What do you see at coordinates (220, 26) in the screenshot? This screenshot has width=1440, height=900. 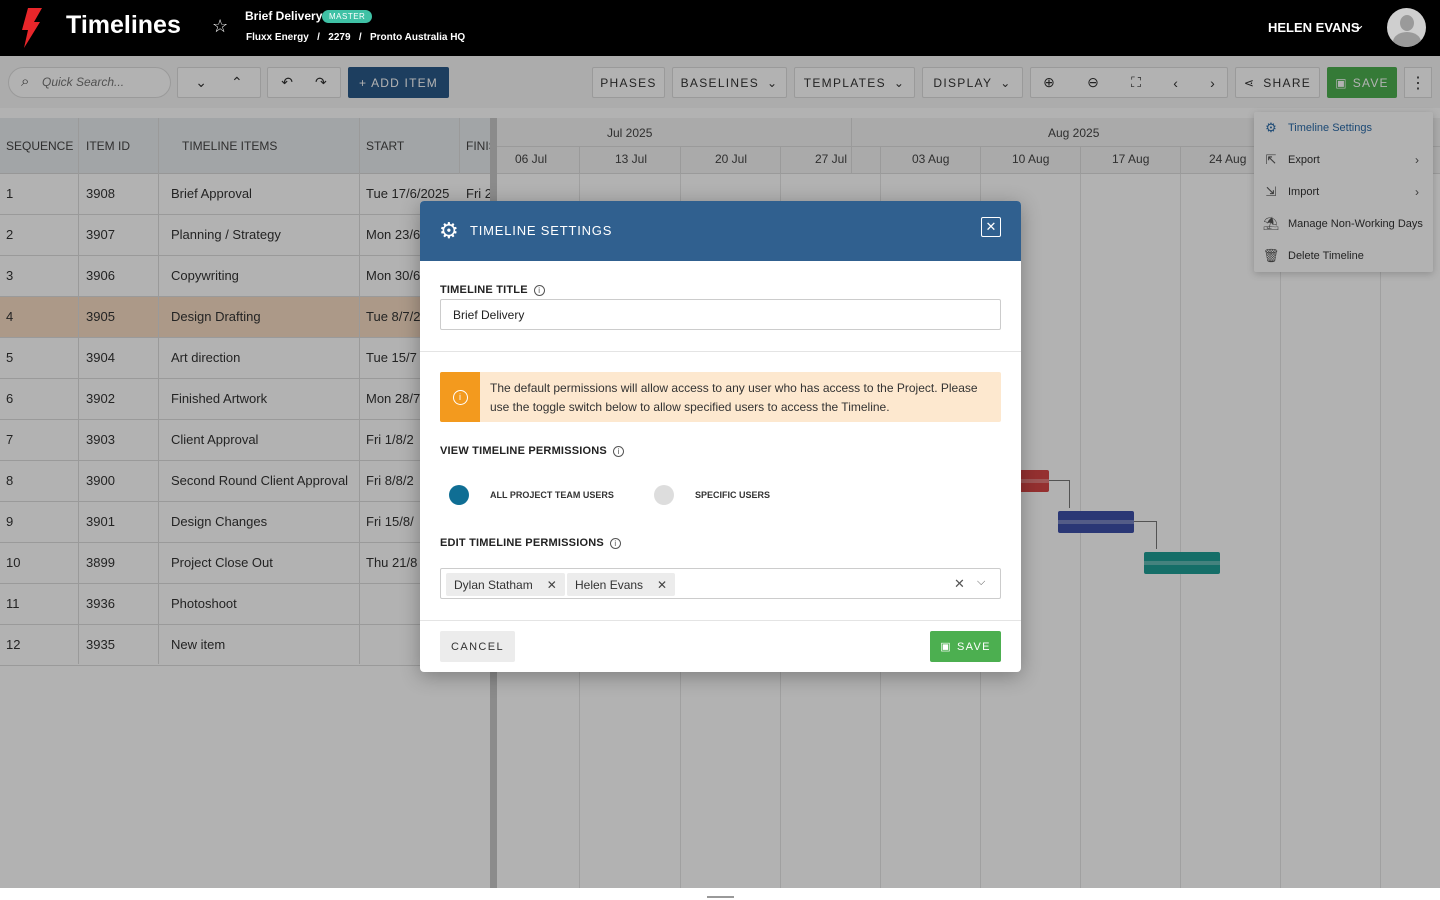 I see `star-icon: ☆` at bounding box center [220, 26].